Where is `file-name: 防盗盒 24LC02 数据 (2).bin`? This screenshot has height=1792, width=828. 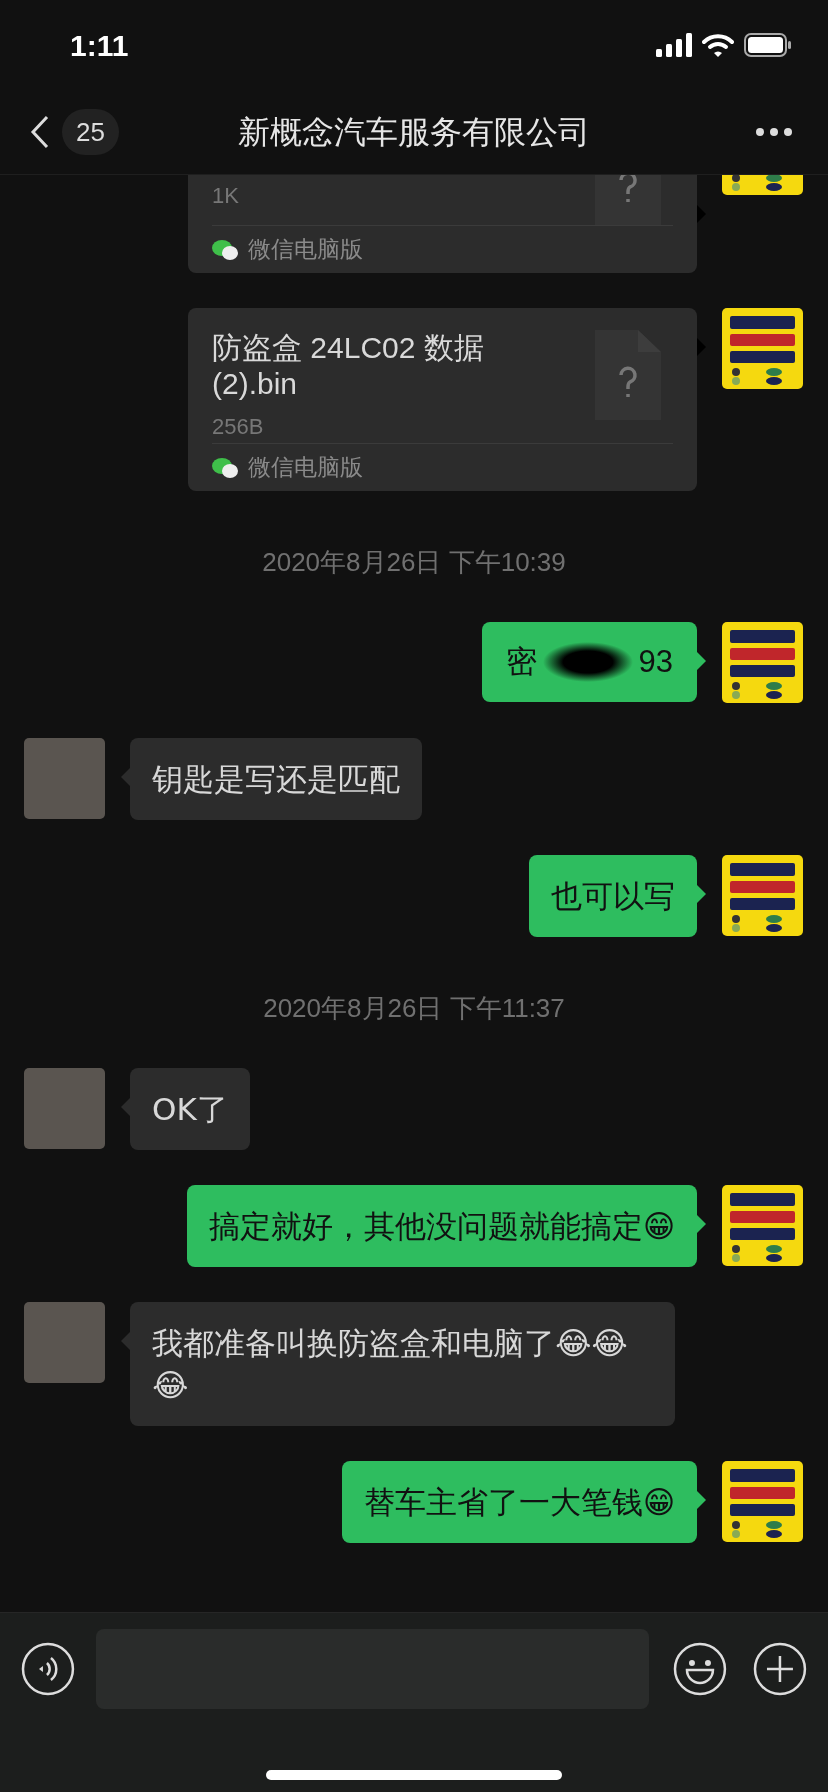
file-name: 防盗盒 24LC02 数据 (2).bin is located at coordinates (348, 366).